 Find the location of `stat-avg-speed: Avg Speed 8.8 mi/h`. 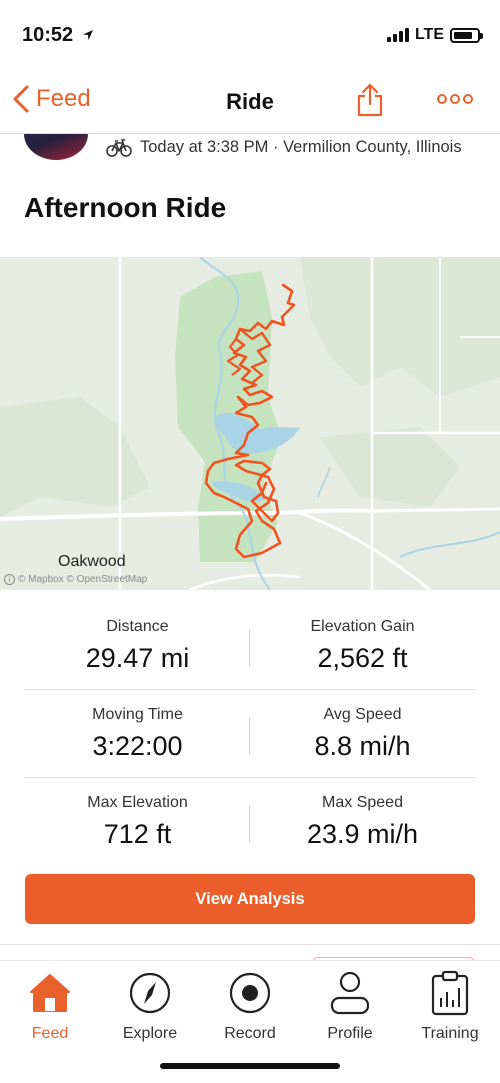

stat-avg-speed: Avg Speed 8.8 mi/h is located at coordinates (362, 733).